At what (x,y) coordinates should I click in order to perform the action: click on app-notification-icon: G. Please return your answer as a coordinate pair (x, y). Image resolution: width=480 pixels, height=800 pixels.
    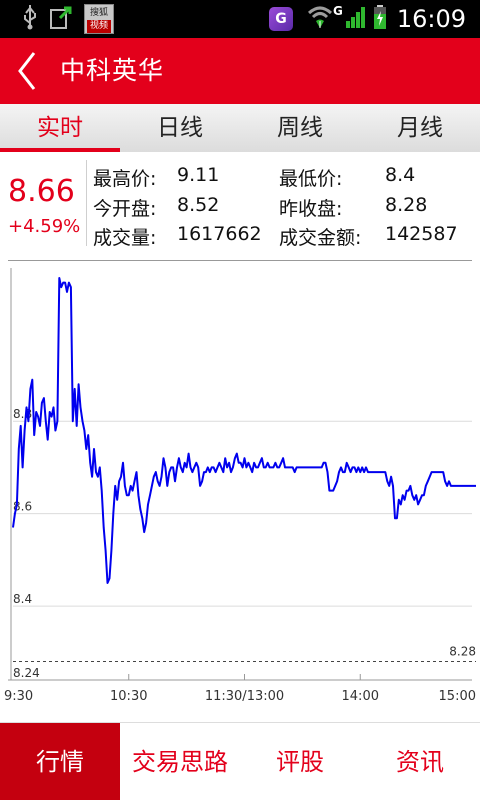
    Looking at the image, I should click on (280, 19).